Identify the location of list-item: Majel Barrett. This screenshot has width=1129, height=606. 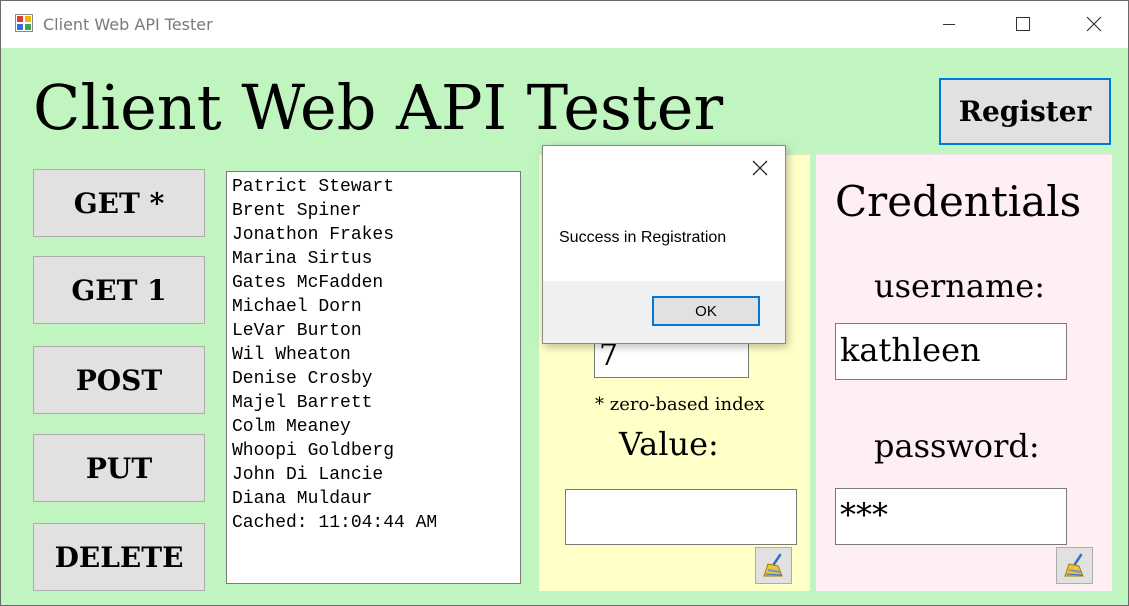
(302, 403).